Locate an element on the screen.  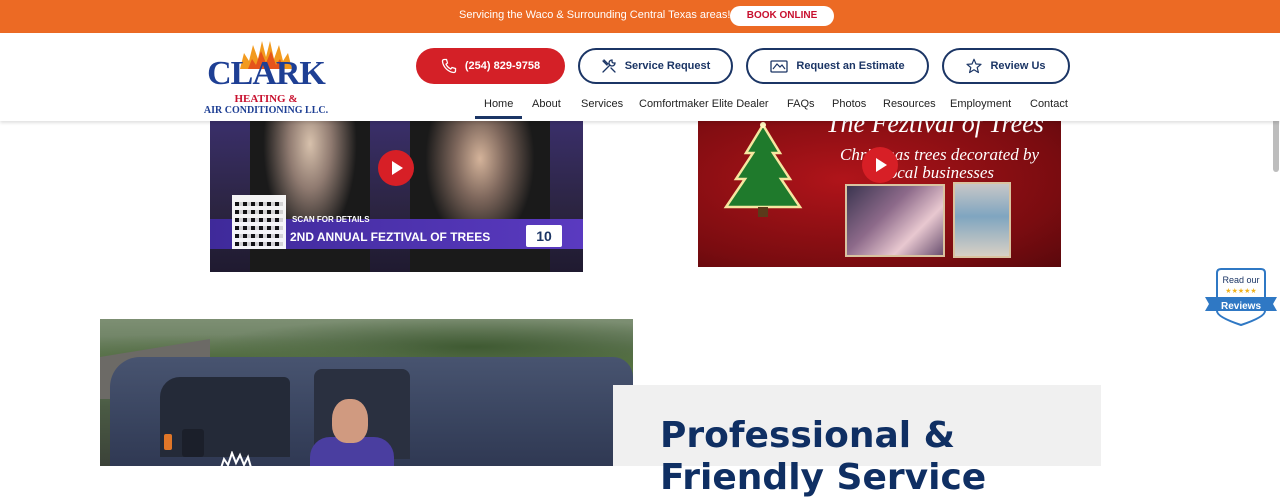
nav-about: About is located at coordinates (546, 104).